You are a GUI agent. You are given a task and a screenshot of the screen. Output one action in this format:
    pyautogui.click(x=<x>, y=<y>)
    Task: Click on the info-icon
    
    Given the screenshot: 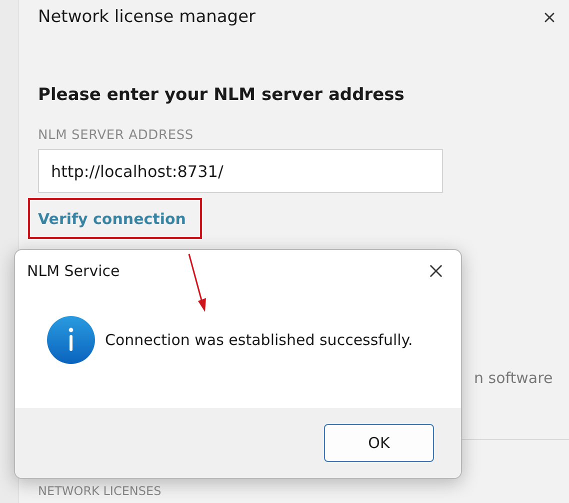 What is the action you would take?
    pyautogui.click(x=71, y=340)
    